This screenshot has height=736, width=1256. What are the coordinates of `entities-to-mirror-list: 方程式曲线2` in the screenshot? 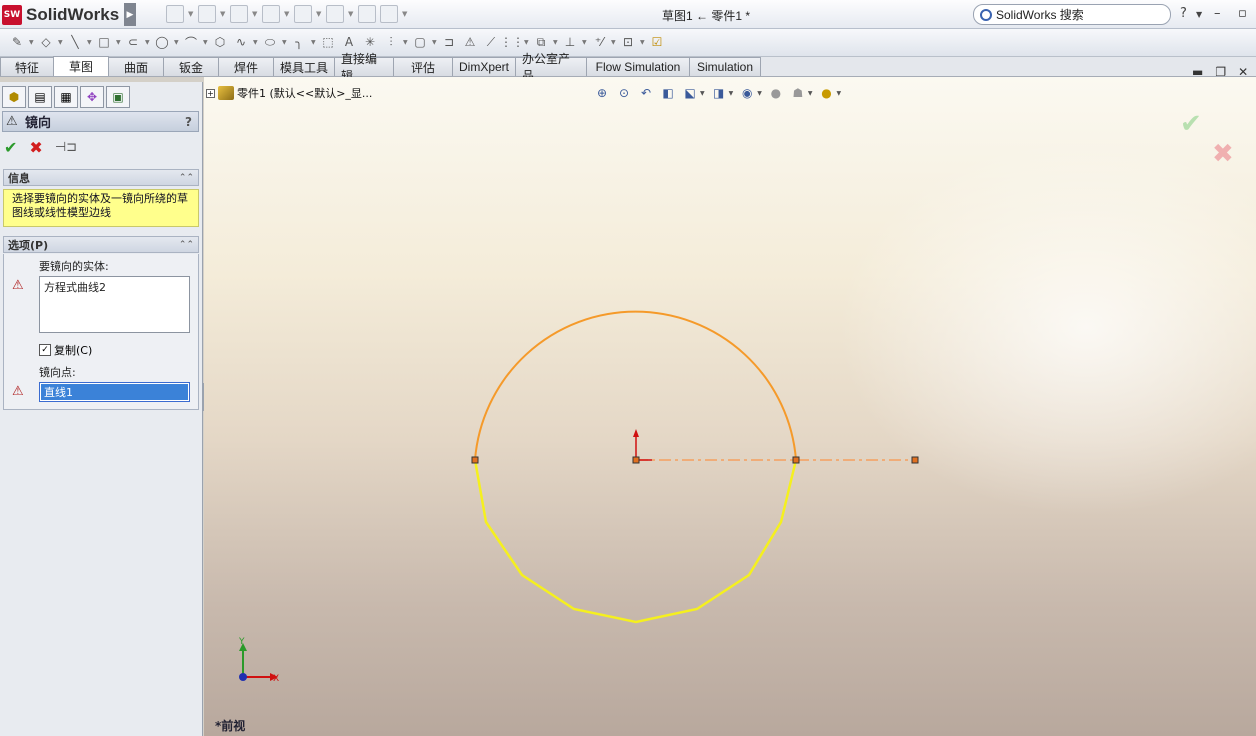 It's located at (114, 304).